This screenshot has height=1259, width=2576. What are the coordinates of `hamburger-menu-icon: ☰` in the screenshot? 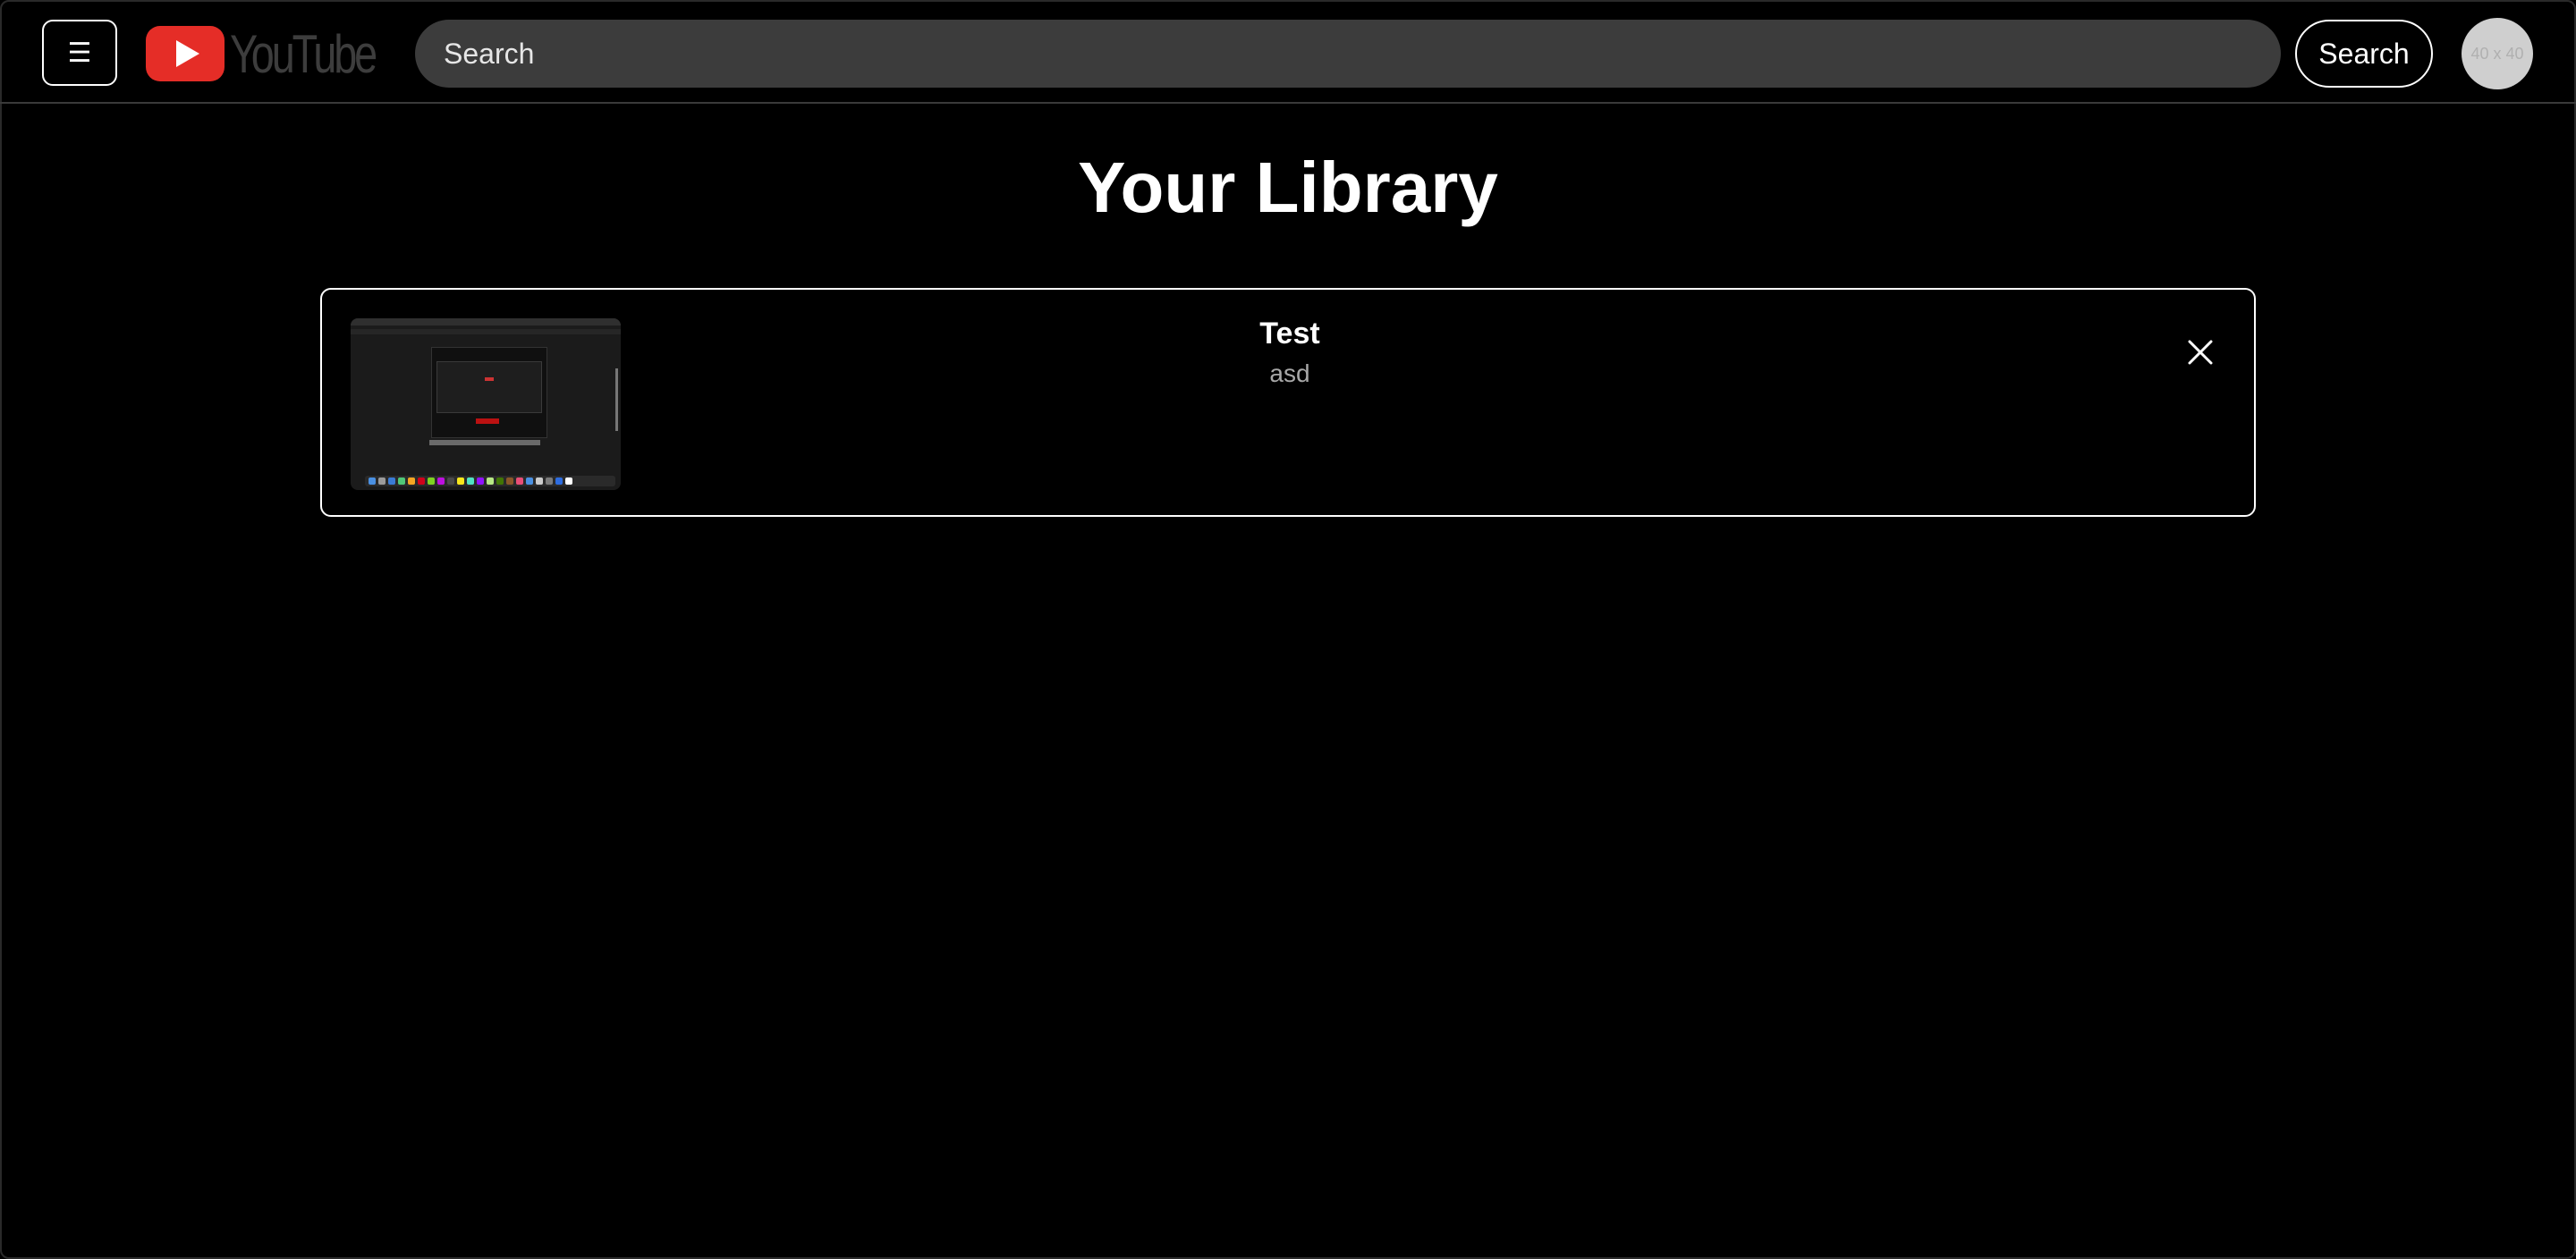 It's located at (79, 53).